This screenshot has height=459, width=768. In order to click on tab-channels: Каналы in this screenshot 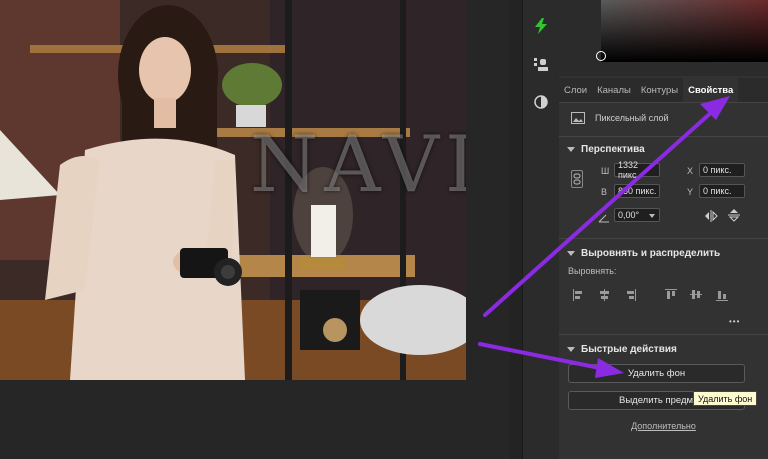, I will do `click(614, 90)`.